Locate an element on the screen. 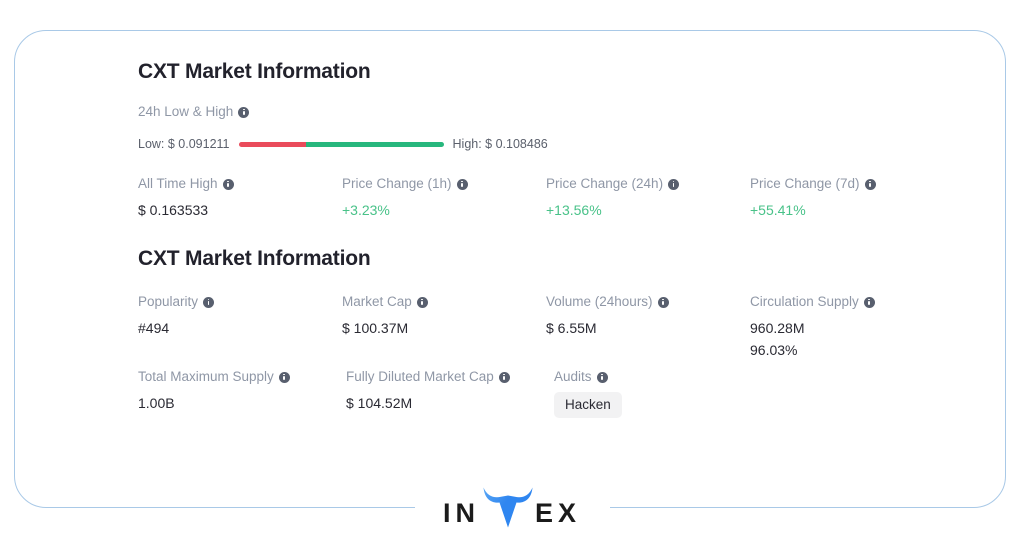 The image size is (1024, 538). stat-value: $ 104.52M is located at coordinates (379, 403).